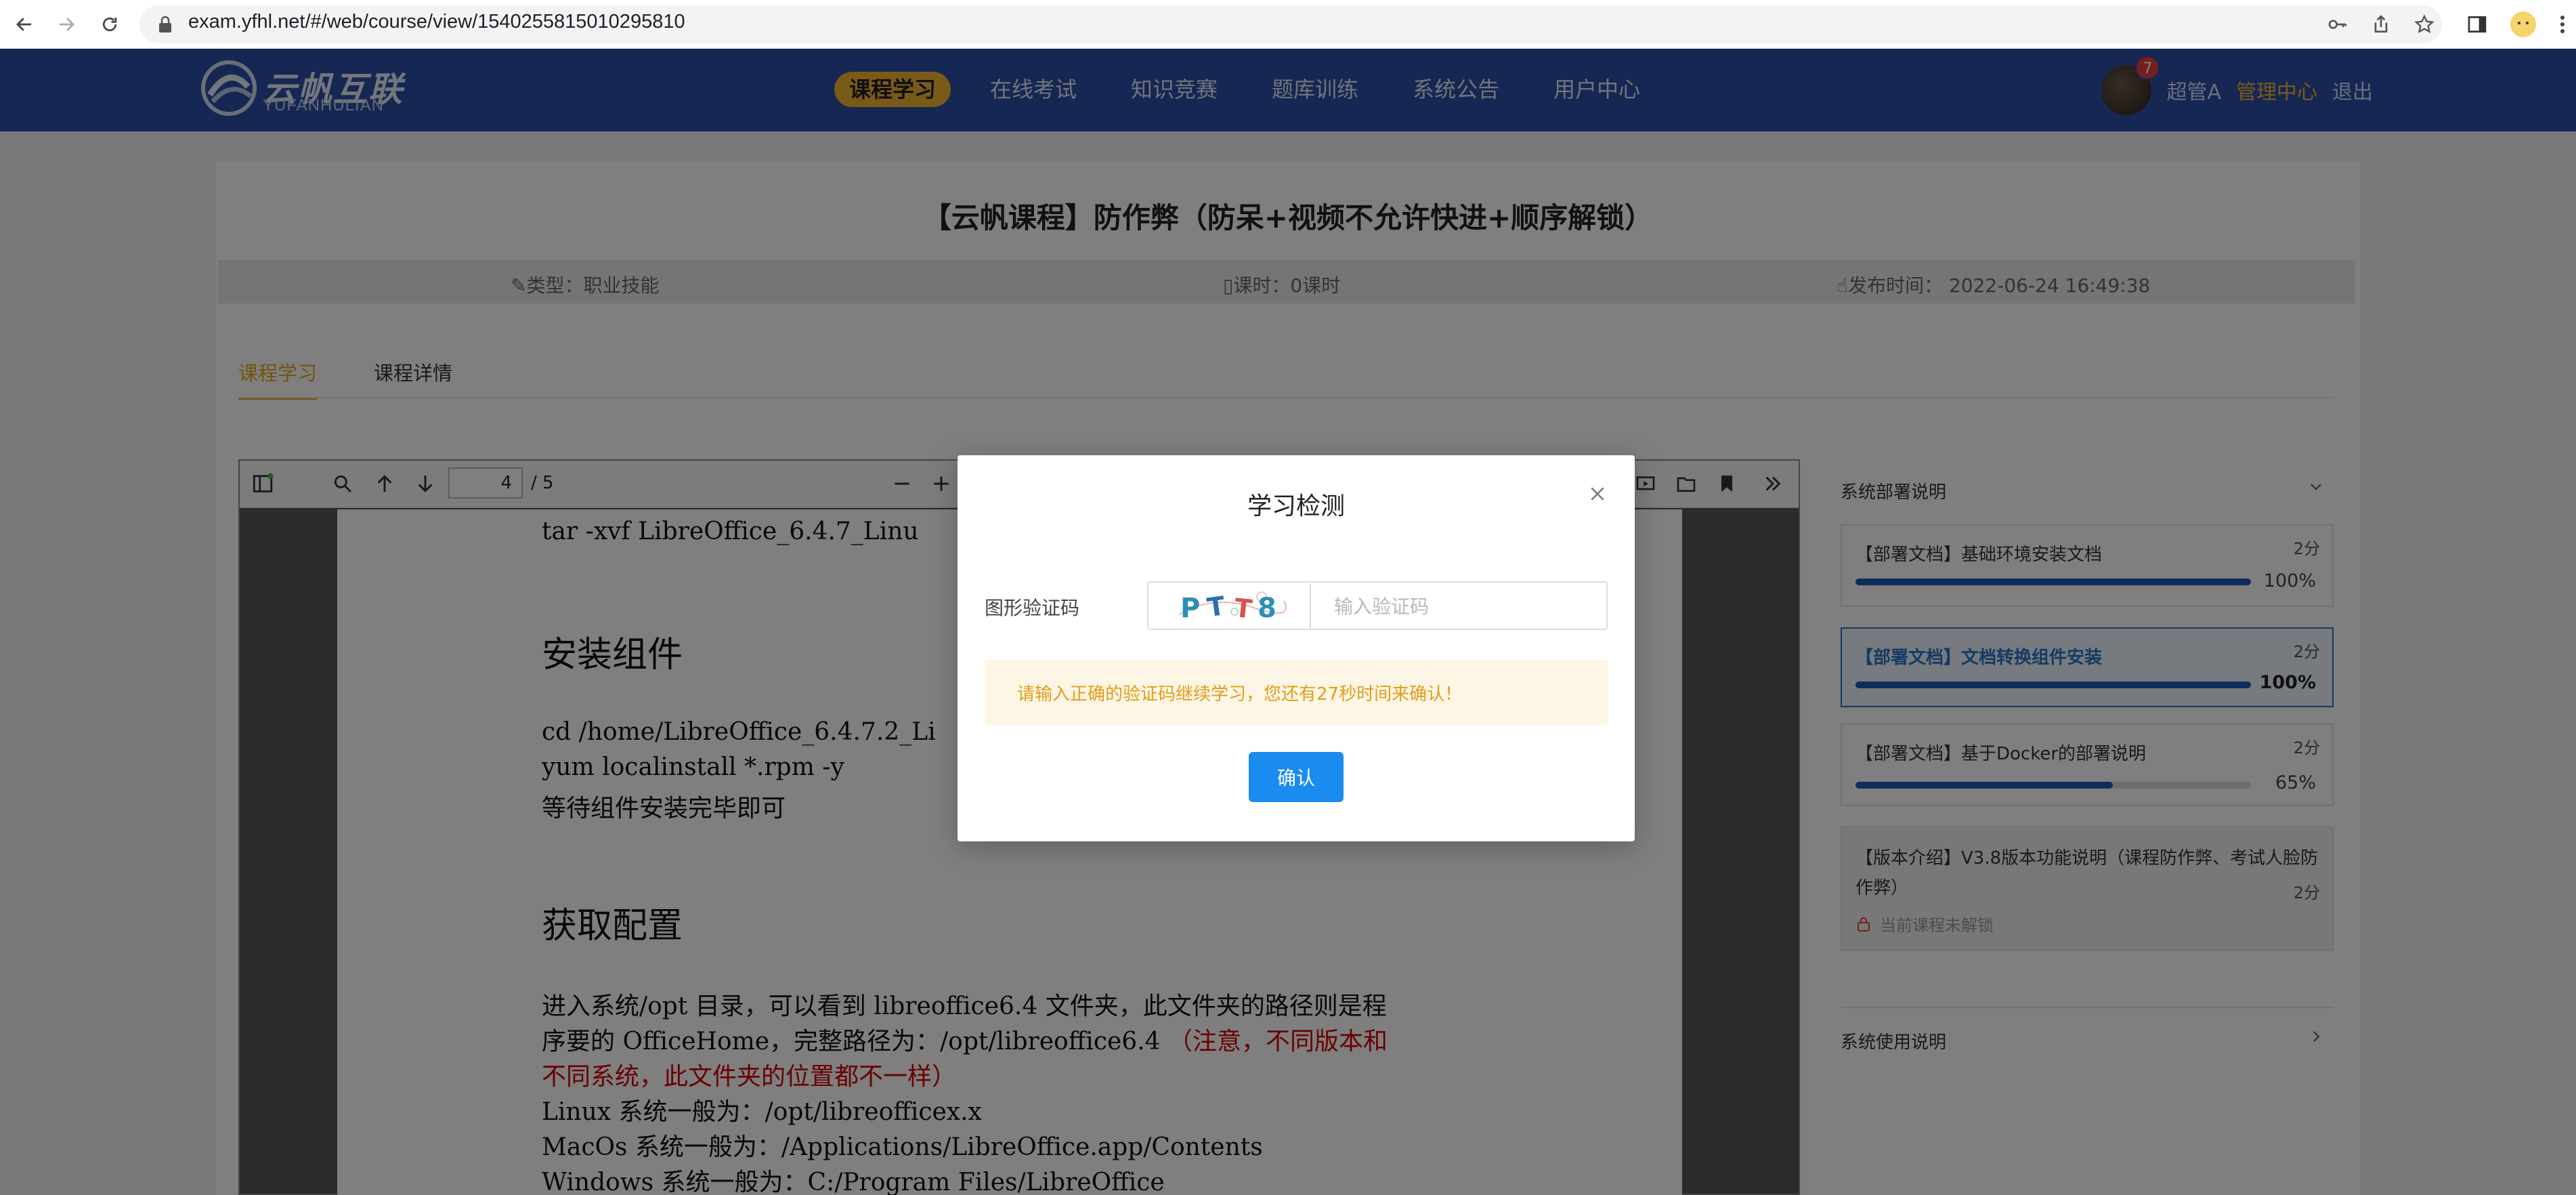  I want to click on share-icon, so click(2381, 24).